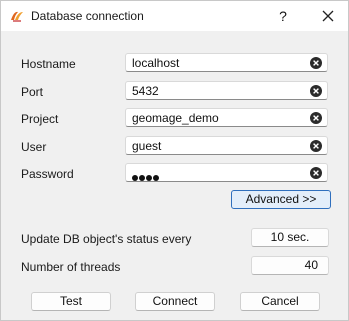 The width and height of the screenshot is (349, 321). I want to click on app-logo-icon, so click(17, 16).